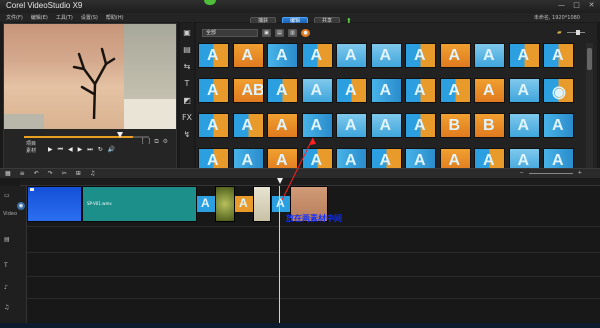 The height and width of the screenshot is (328, 600). Describe the element at coordinates (559, 32) in the screenshot. I see `folder-icon: ▰` at that location.